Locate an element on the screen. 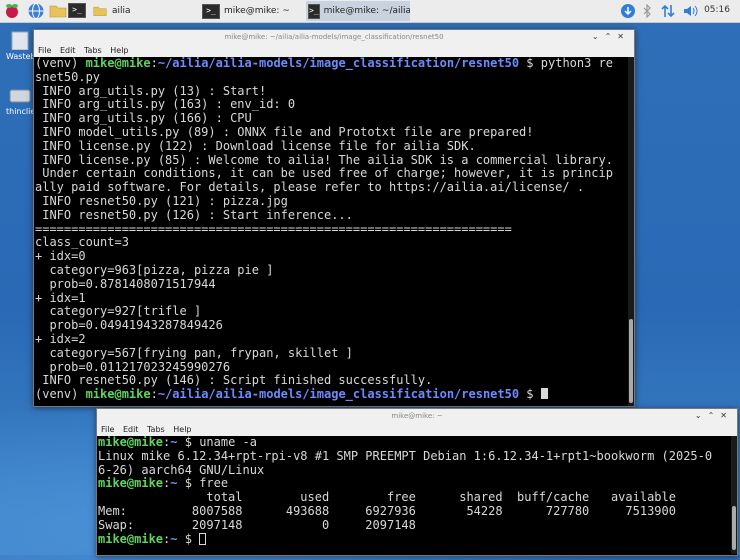 This screenshot has height=560, width=740. desktop-icon-wastebasket: Wastebasket is located at coordinates (20, 45).